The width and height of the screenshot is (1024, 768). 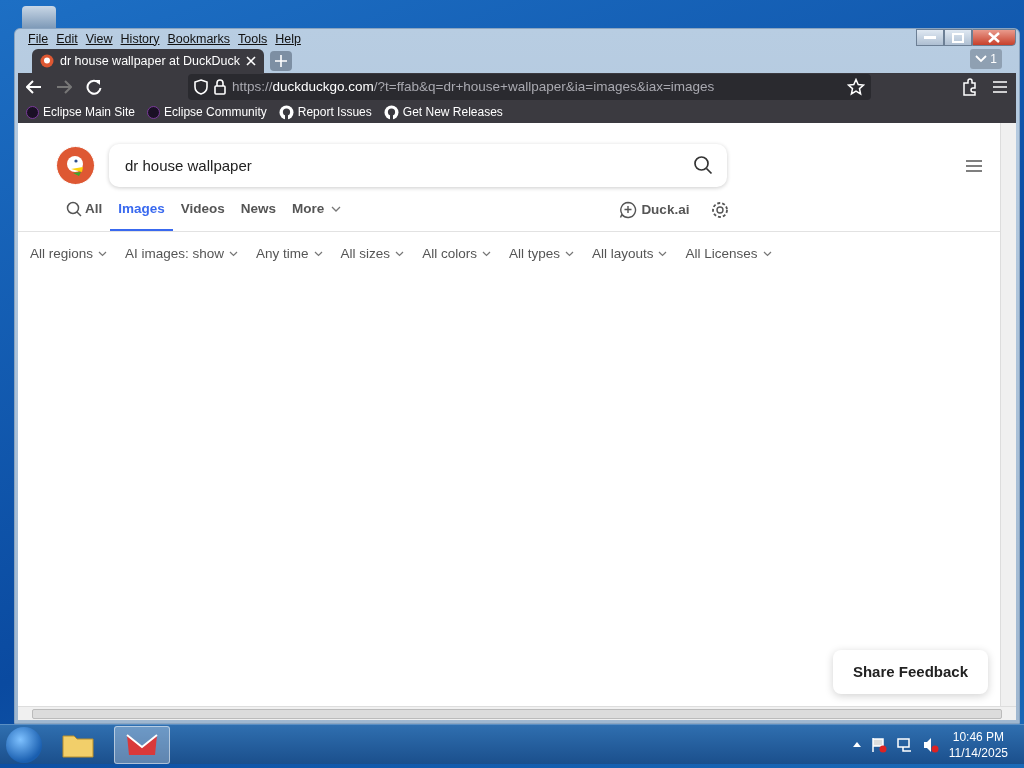 I want to click on filter-dropdown: AI images: show, so click(x=182, y=254).